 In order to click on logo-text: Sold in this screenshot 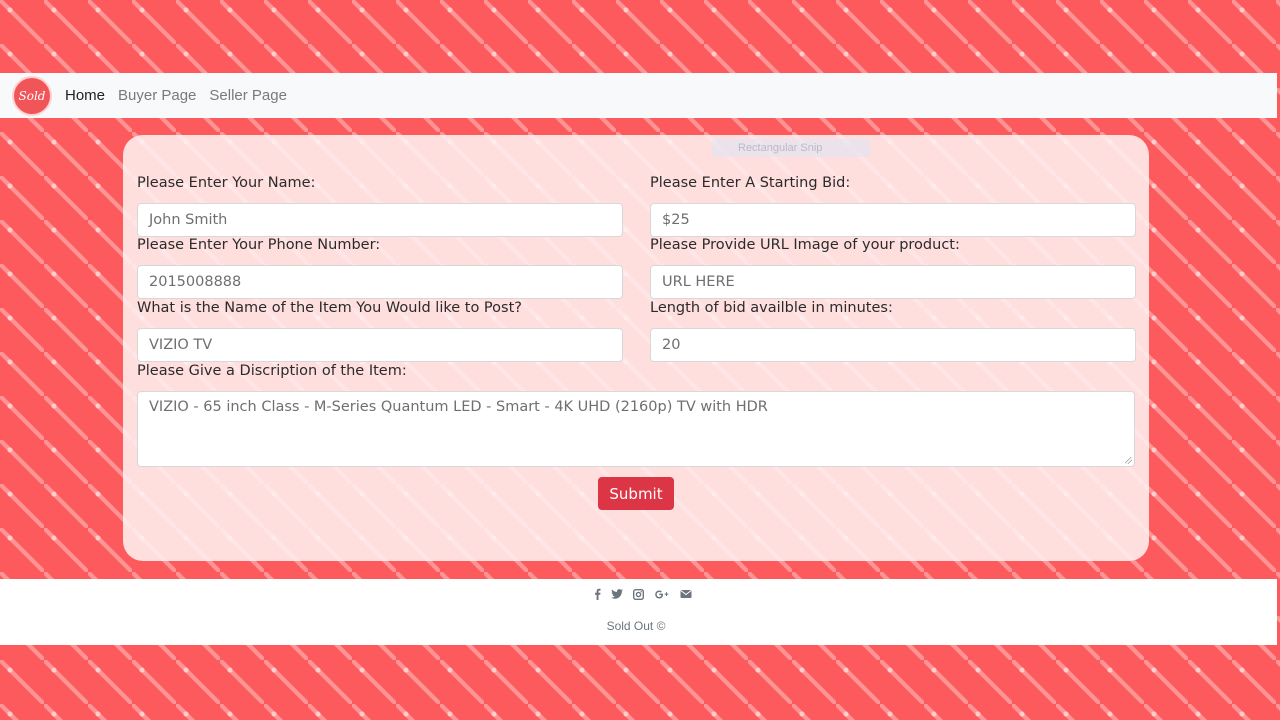, I will do `click(32, 95)`.